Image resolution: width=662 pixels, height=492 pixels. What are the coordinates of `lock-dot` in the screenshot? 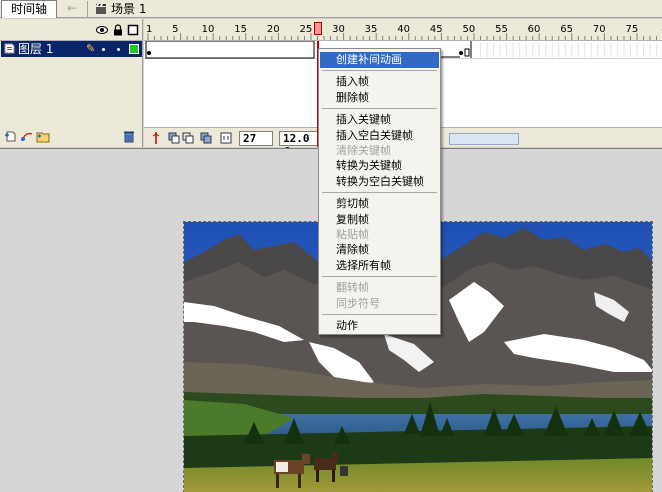 It's located at (118, 49).